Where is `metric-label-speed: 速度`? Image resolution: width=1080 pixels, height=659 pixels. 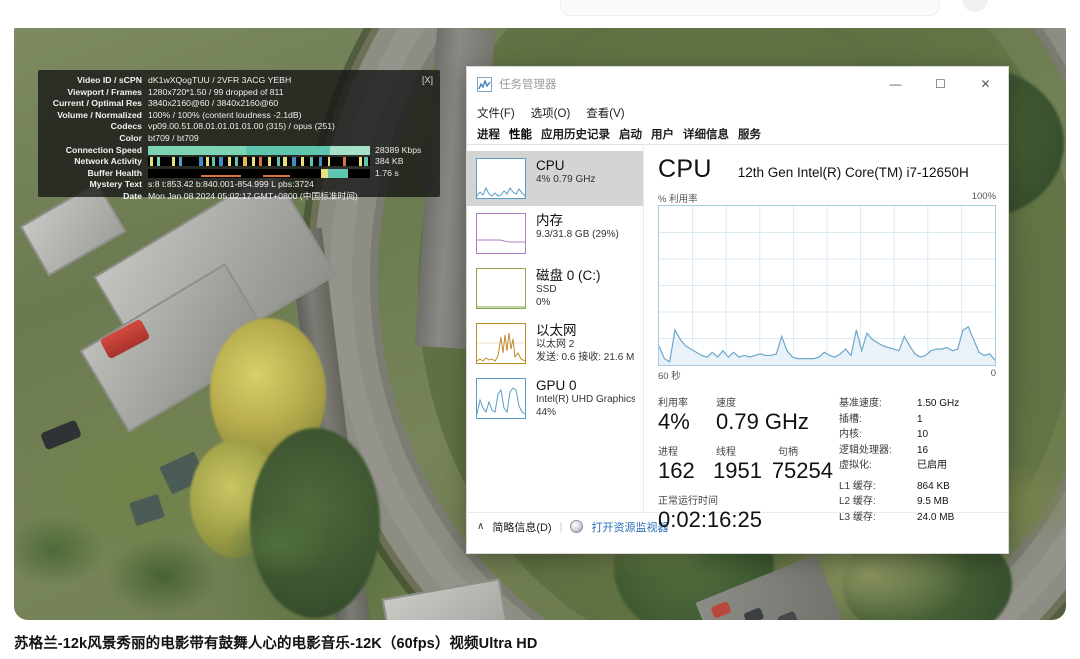 metric-label-speed: 速度 is located at coordinates (726, 403).